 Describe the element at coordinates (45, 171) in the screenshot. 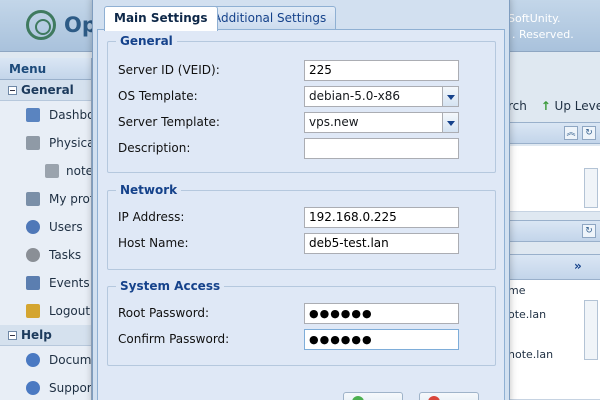

I see `sidebar-item-node: note.` at that location.